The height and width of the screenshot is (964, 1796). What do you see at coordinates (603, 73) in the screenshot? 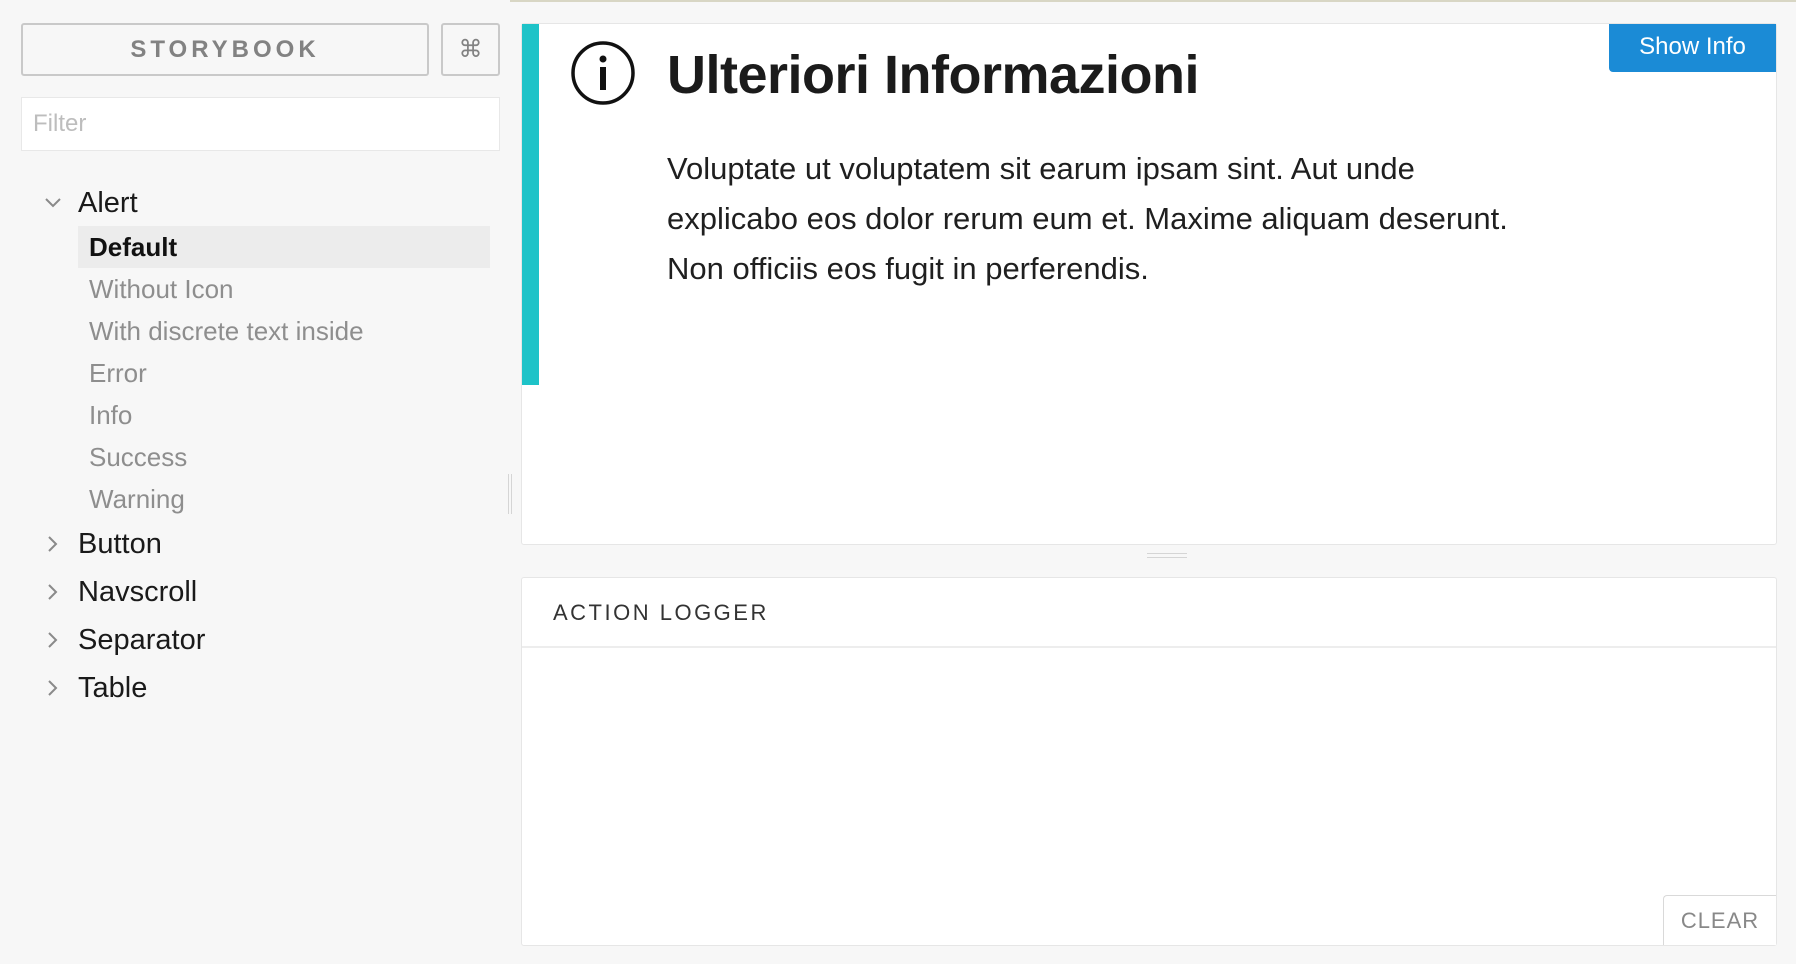
I see `info-circle-icon` at bounding box center [603, 73].